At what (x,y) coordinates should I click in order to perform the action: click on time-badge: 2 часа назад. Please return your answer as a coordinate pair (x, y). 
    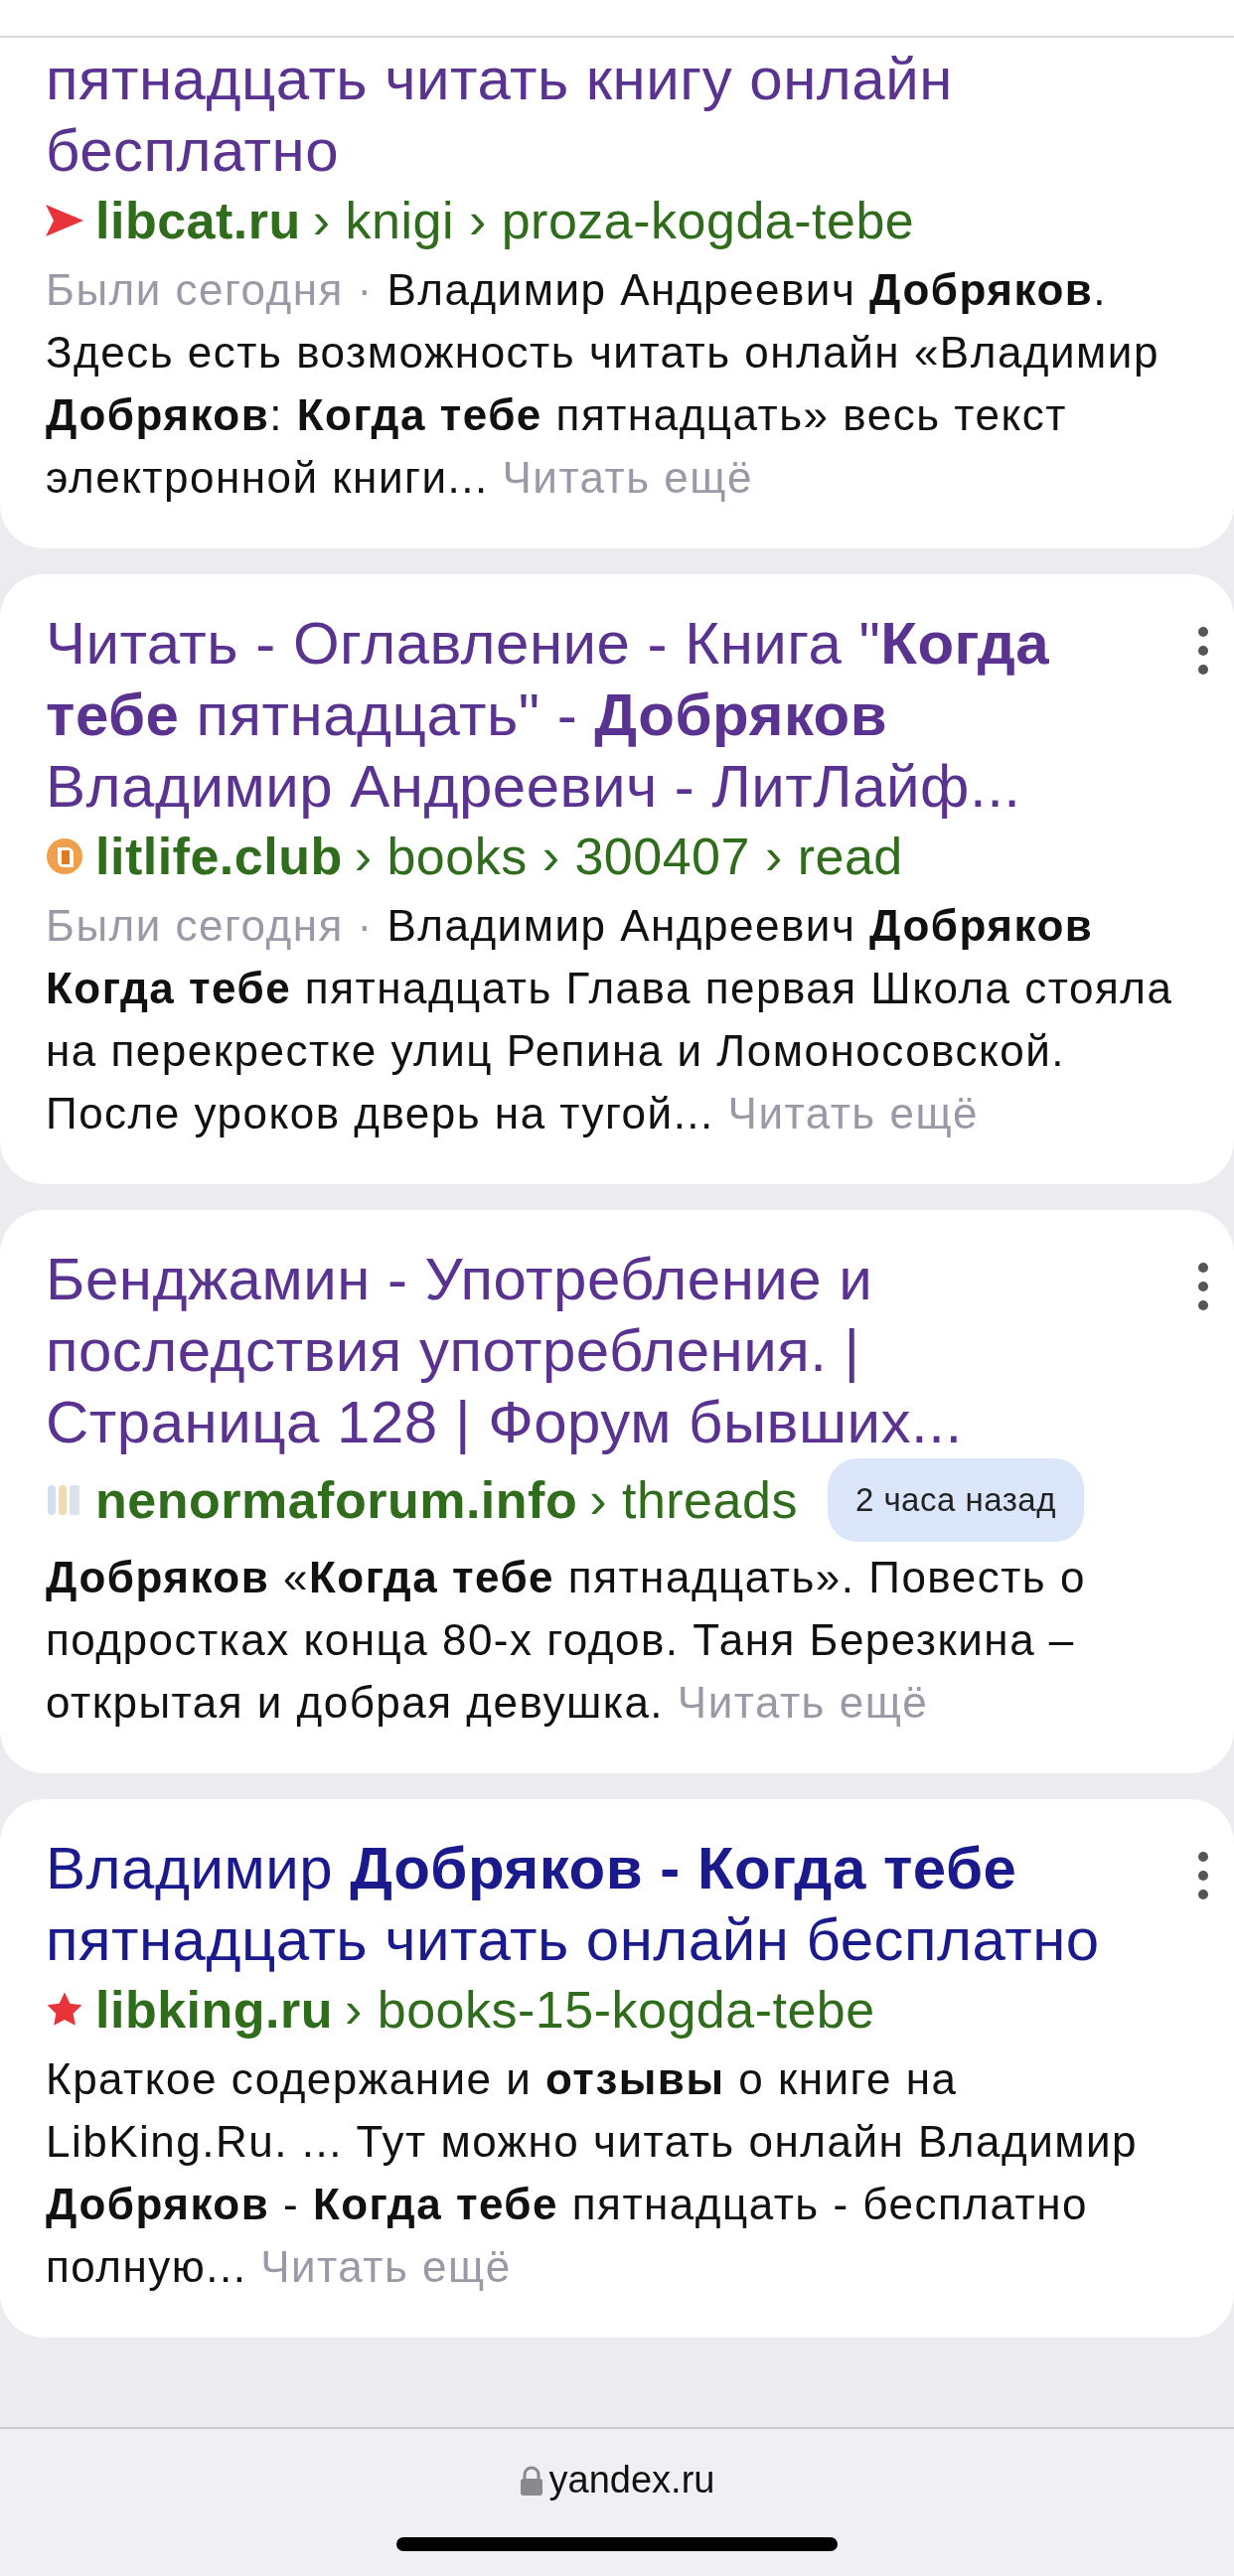
    Looking at the image, I should click on (955, 1500).